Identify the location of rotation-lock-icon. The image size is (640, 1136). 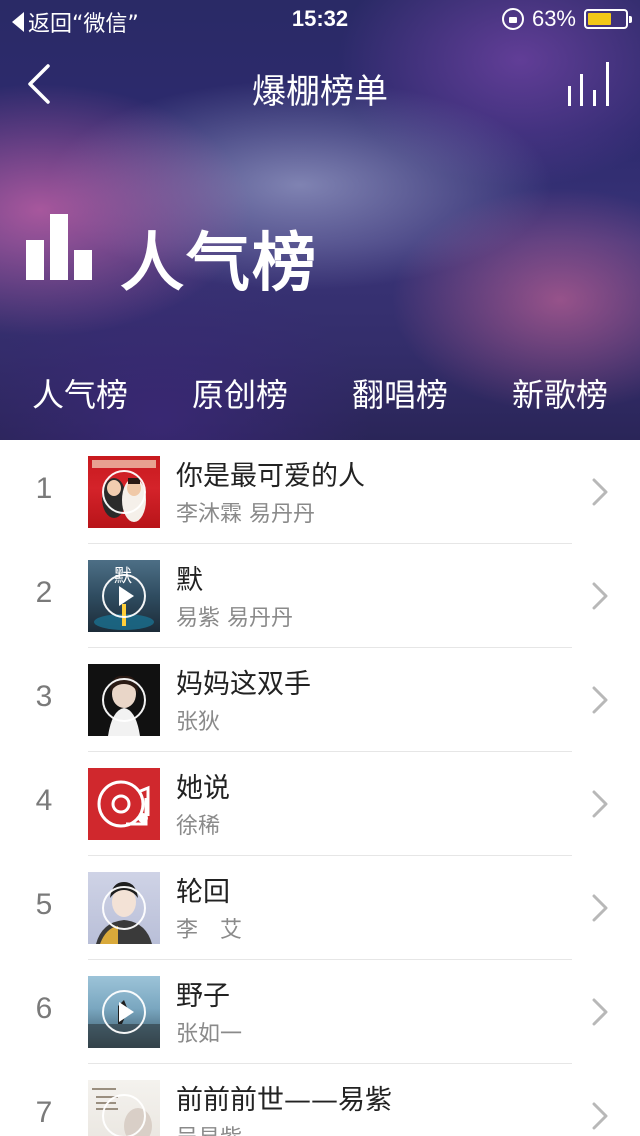
(512, 19).